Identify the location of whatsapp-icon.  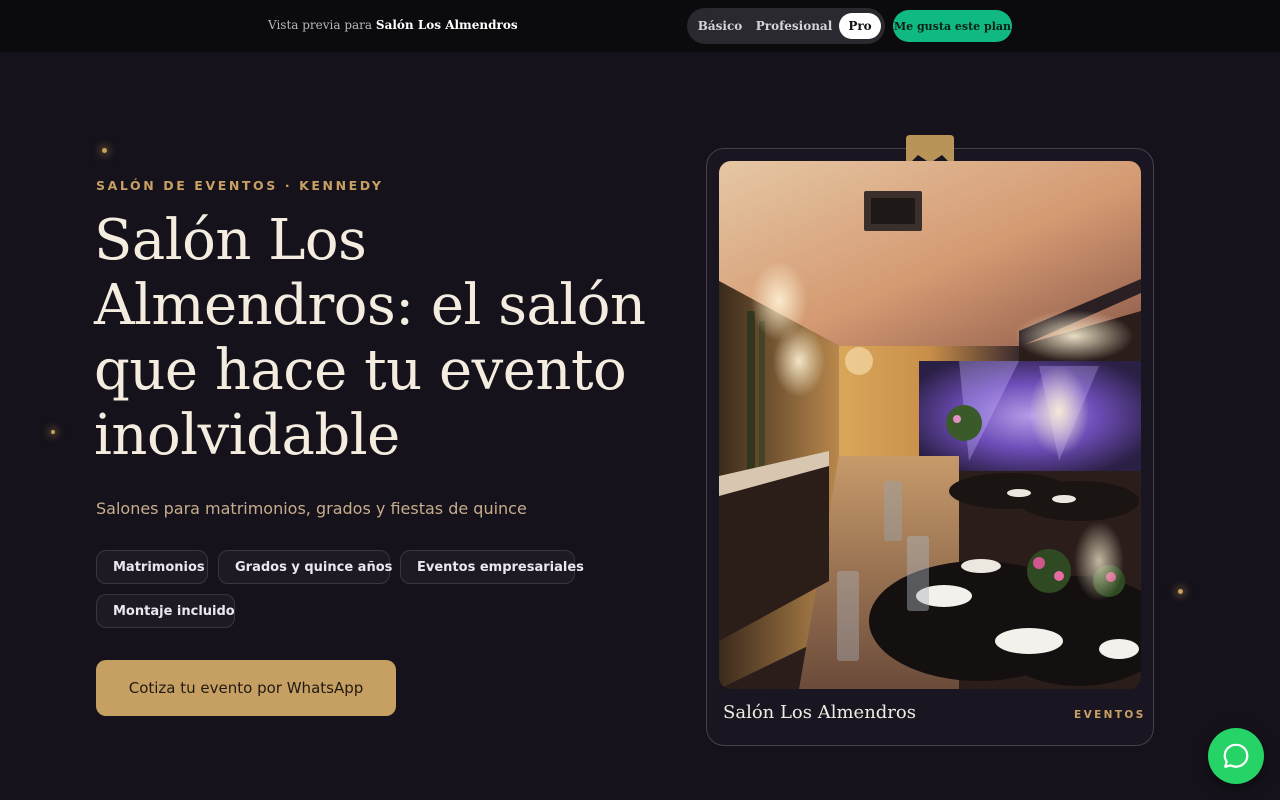
(1236, 755).